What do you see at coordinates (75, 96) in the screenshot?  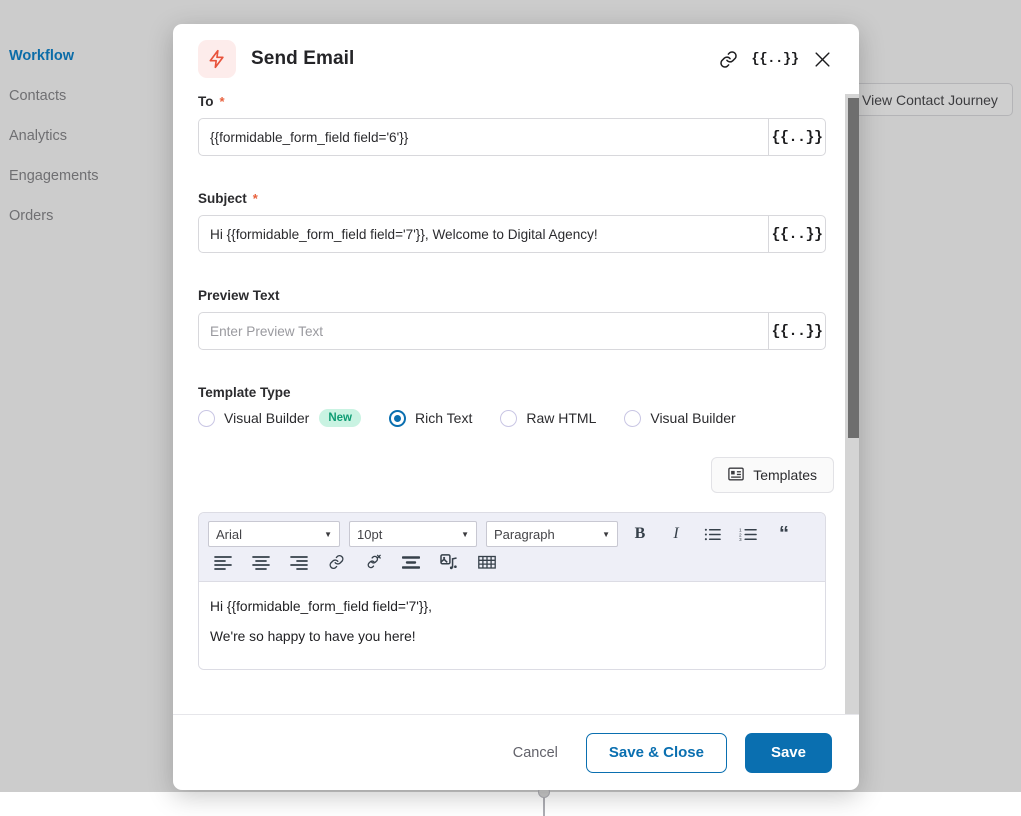 I see `sidebar-item-contacts: Contacts` at bounding box center [75, 96].